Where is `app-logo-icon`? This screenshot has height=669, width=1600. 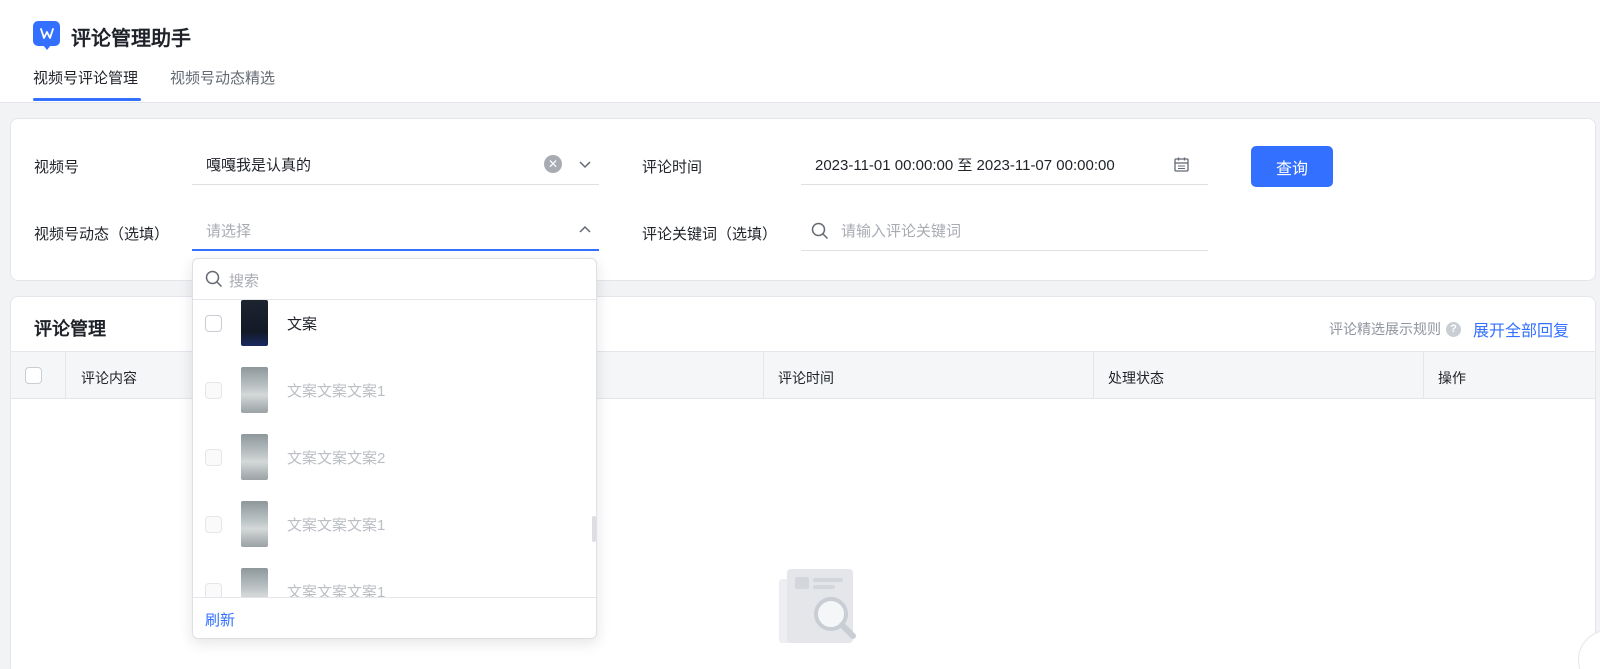
app-logo-icon is located at coordinates (46, 35).